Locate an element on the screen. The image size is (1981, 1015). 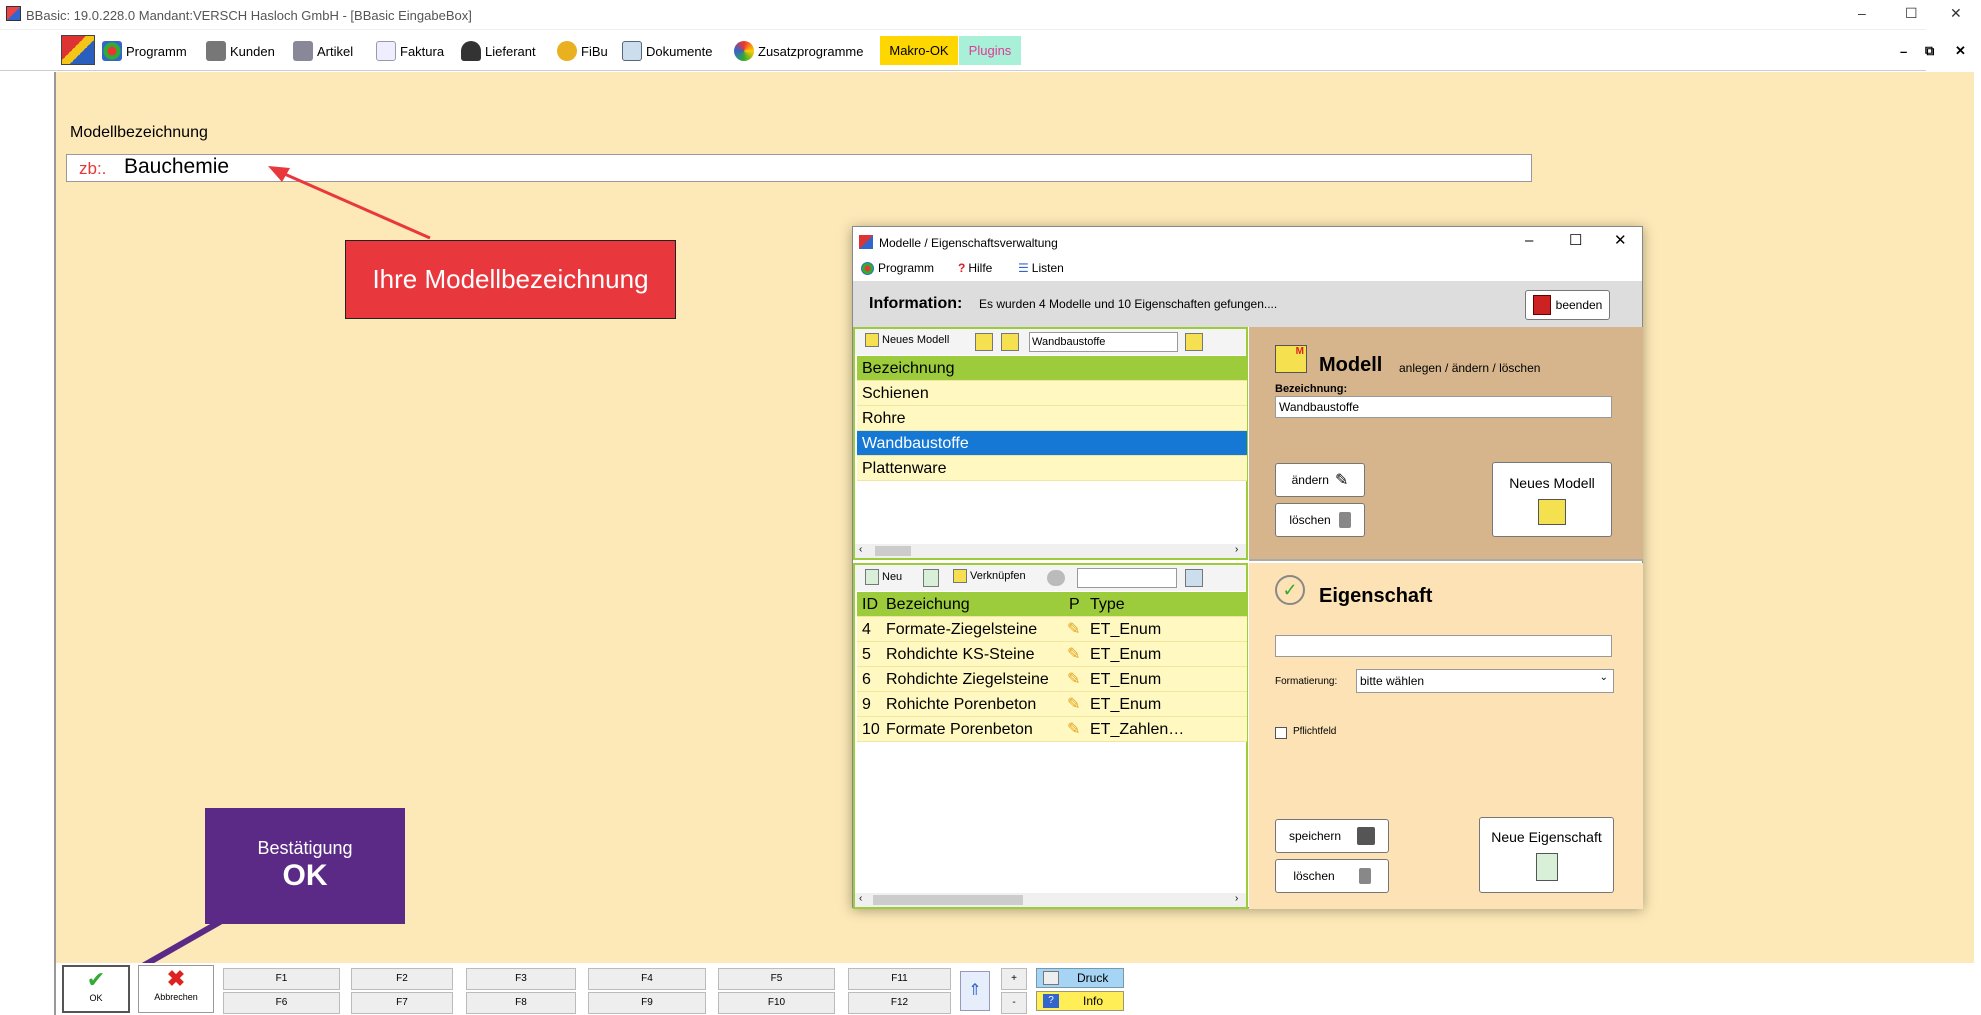
property-panel-title: Eigenschaft is located at coordinates (1376, 596).